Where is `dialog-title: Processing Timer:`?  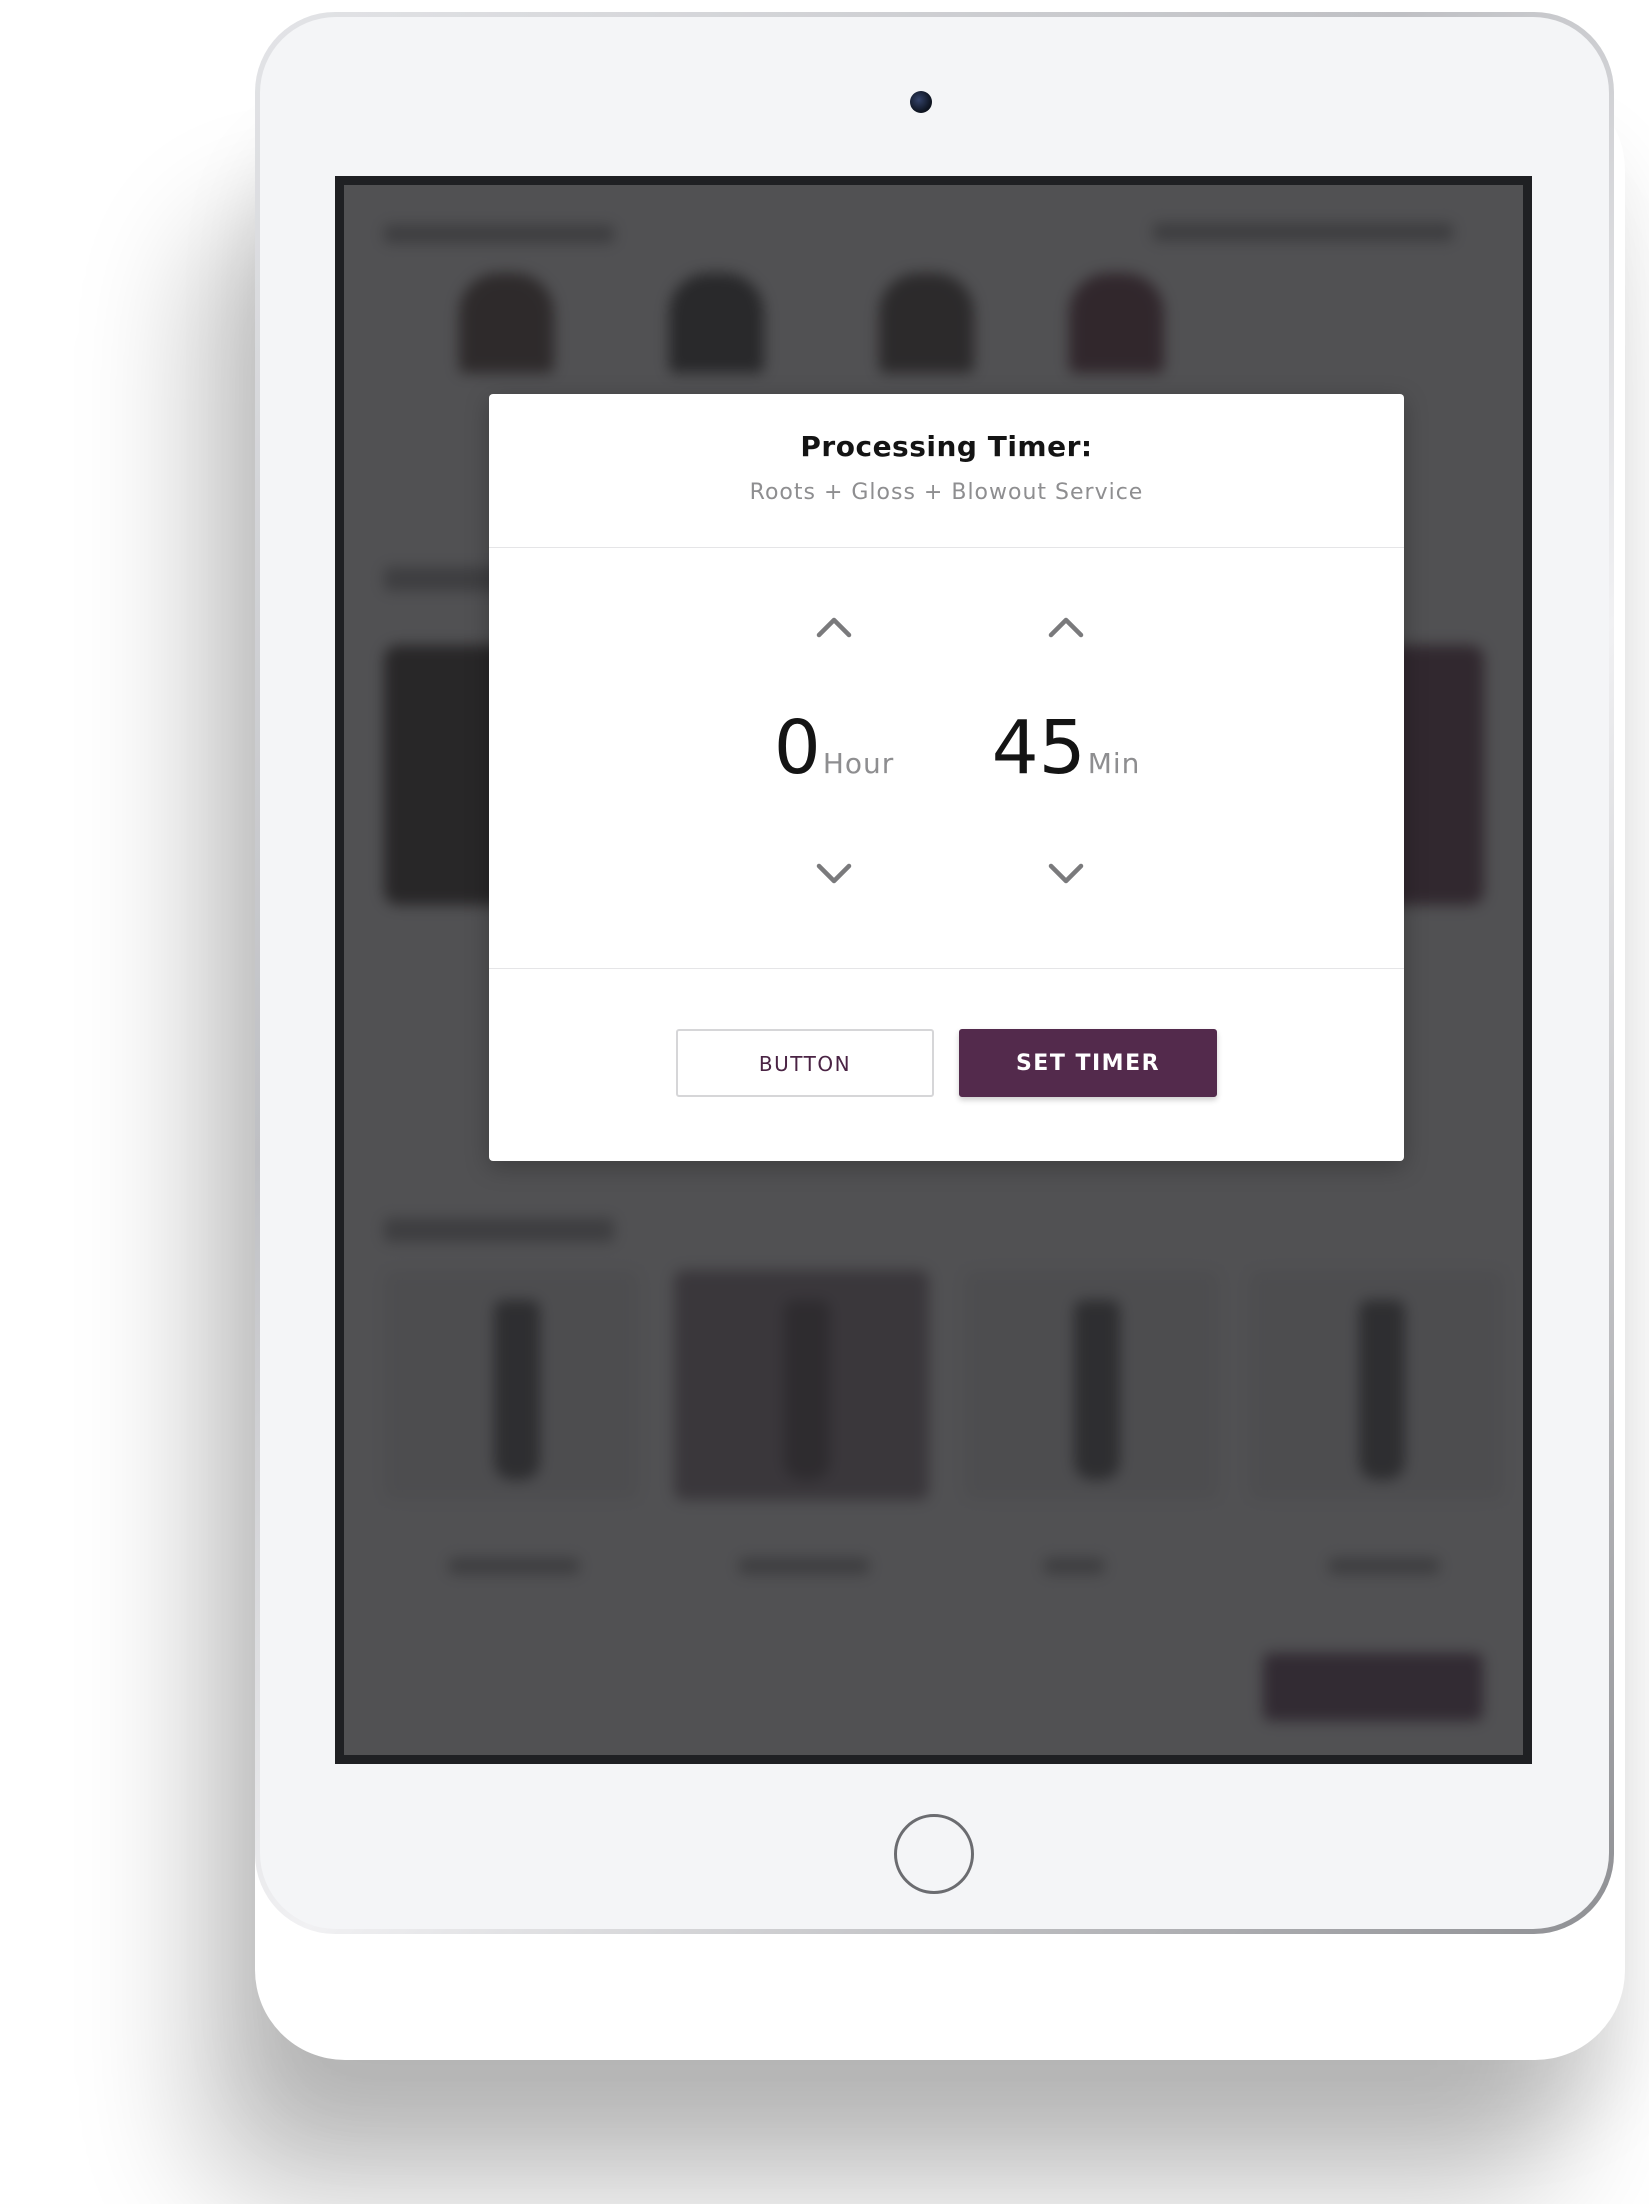 dialog-title: Processing Timer: is located at coordinates (946, 446).